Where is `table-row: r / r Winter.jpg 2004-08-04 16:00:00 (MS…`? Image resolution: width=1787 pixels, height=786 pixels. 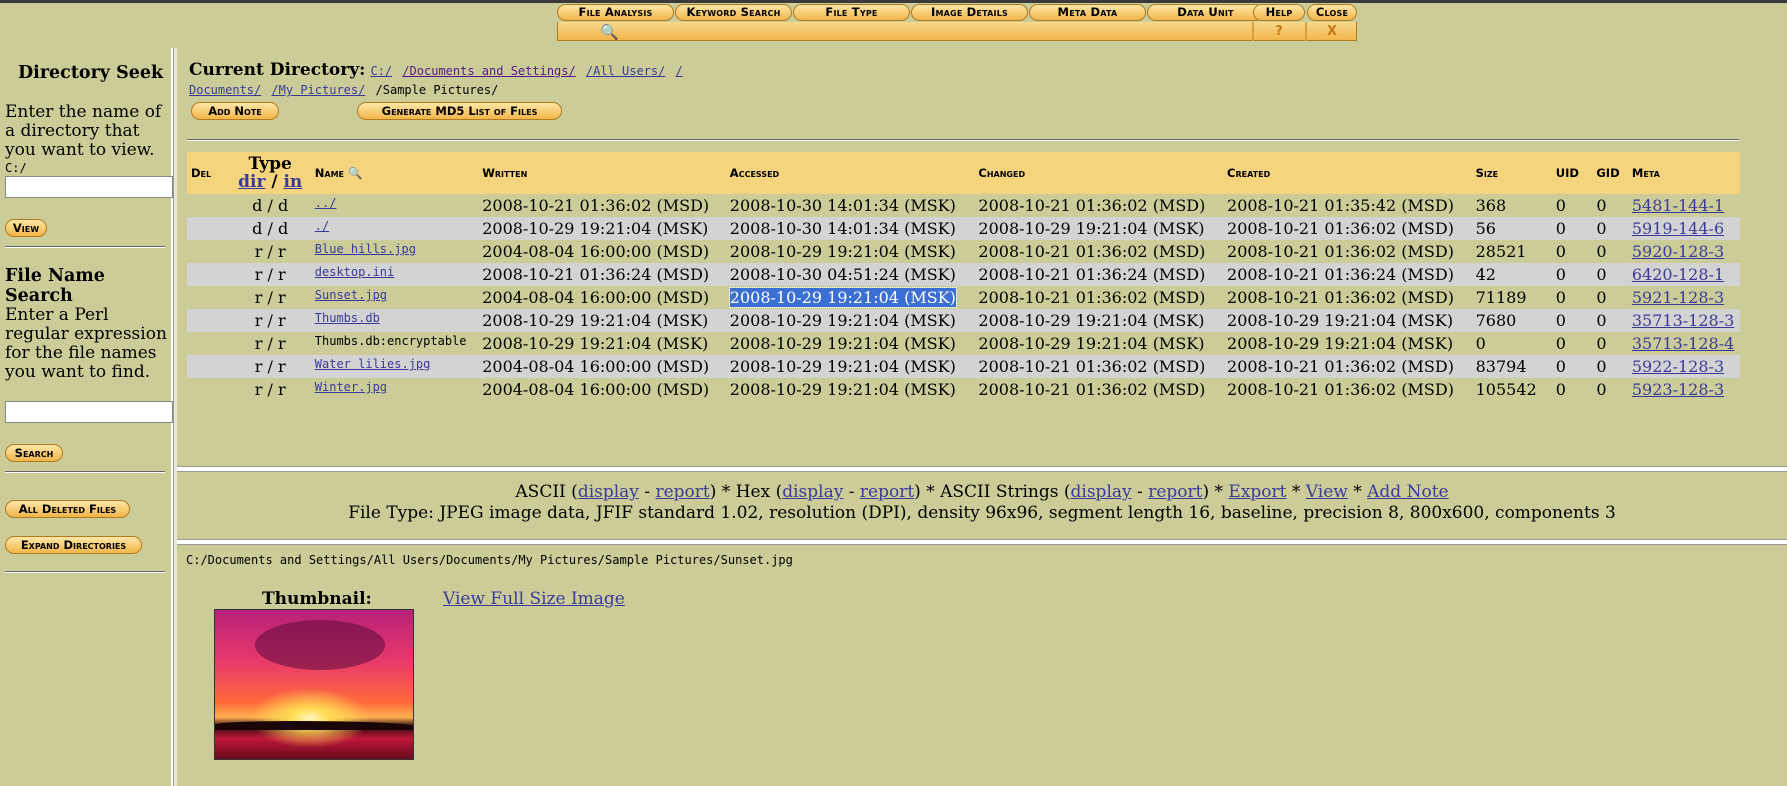 table-row: r / r Winter.jpg 2004-08-04 16:00:00 (MS… is located at coordinates (963, 389).